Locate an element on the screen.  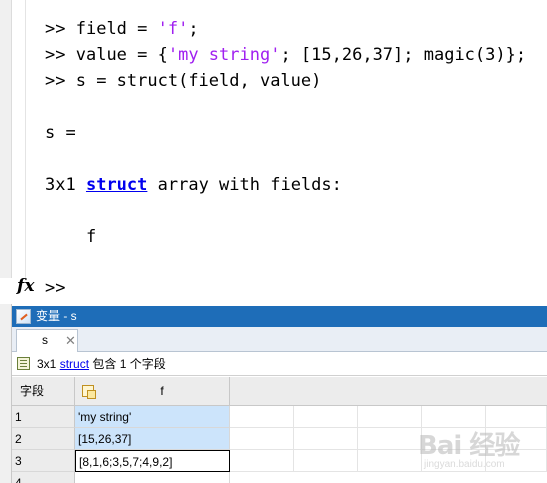
variable-editor-titlebar: 变量 - s is located at coordinates (279, 316).